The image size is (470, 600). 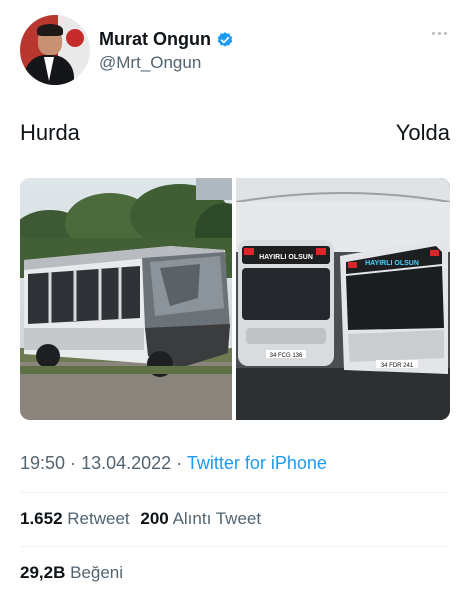 I want to click on stats-row-retweets: 1.652 Retweet 200 Alıntı Tweet, so click(x=140, y=519).